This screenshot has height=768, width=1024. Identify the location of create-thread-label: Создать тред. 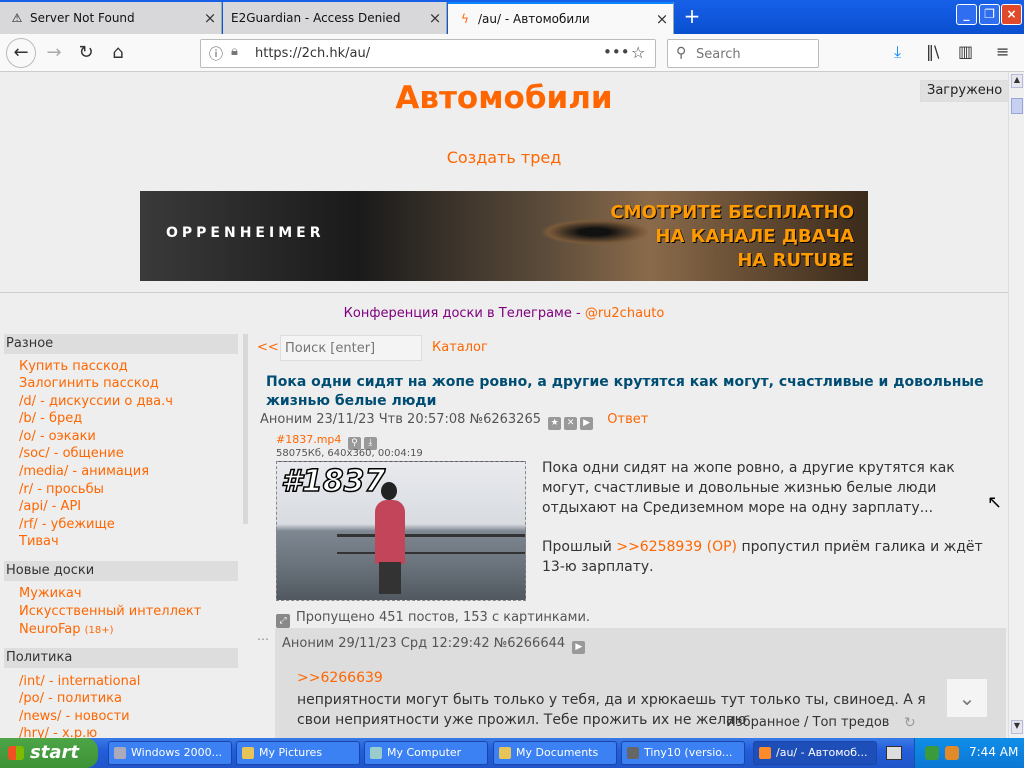
(504, 157).